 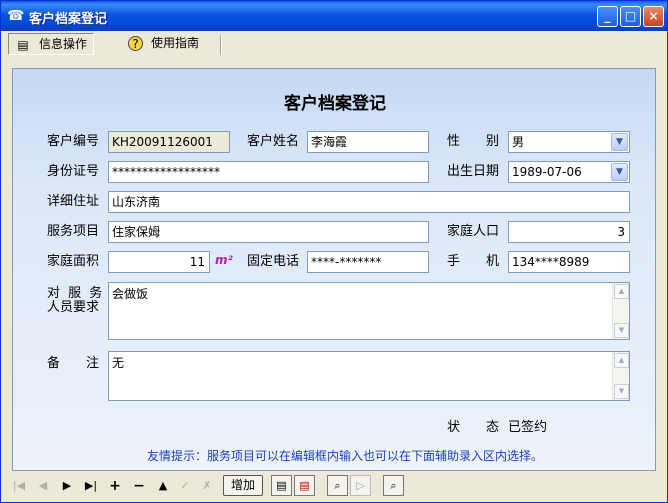 What do you see at coordinates (569, 142) in the screenshot?
I see `gender-select: 男 ▼` at bounding box center [569, 142].